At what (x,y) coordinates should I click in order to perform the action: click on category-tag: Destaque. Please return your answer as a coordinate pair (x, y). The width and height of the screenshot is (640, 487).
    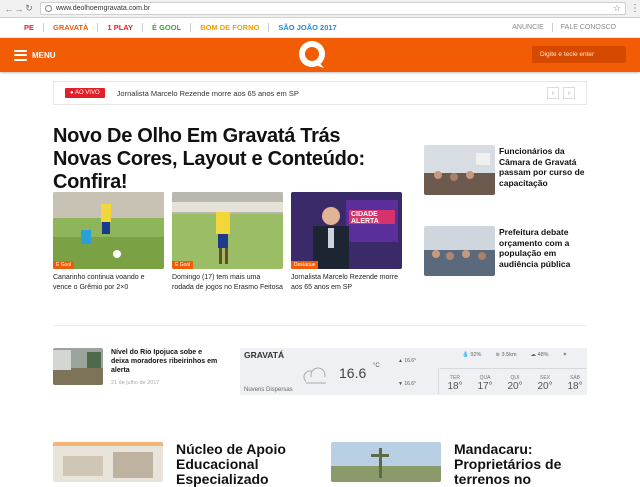
    Looking at the image, I should click on (305, 265).